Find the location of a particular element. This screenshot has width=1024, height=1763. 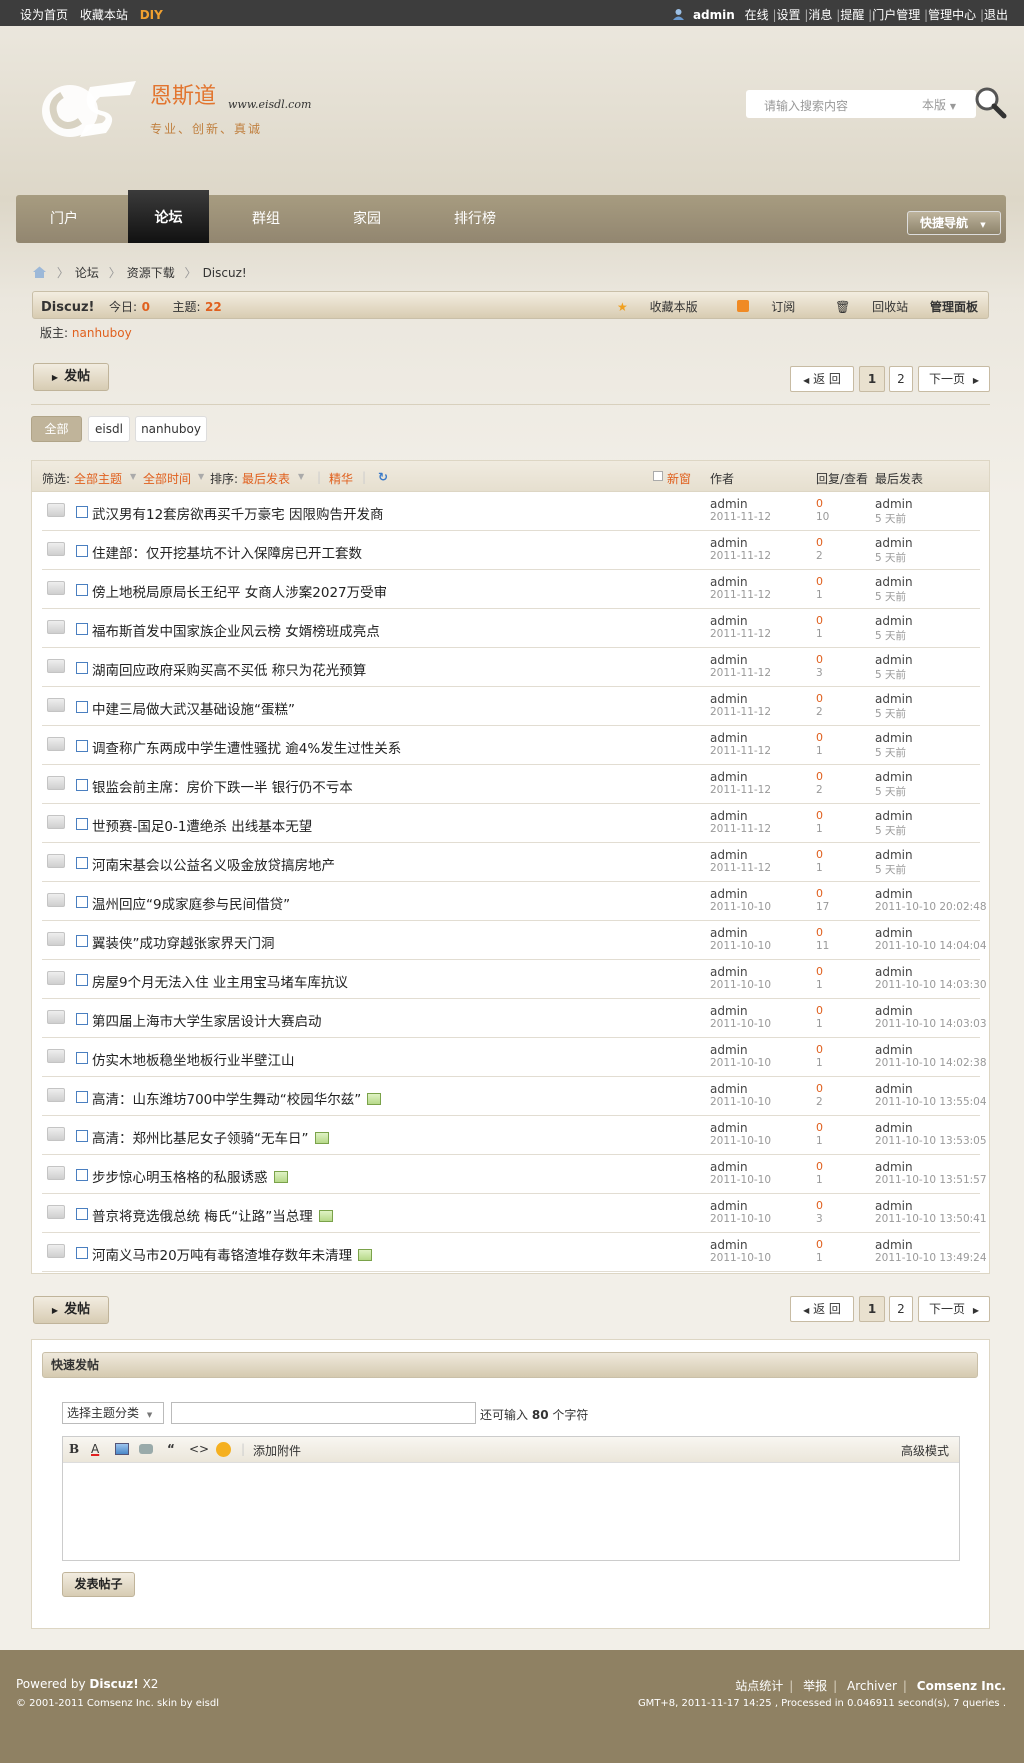

link-icon is located at coordinates (146, 1449).